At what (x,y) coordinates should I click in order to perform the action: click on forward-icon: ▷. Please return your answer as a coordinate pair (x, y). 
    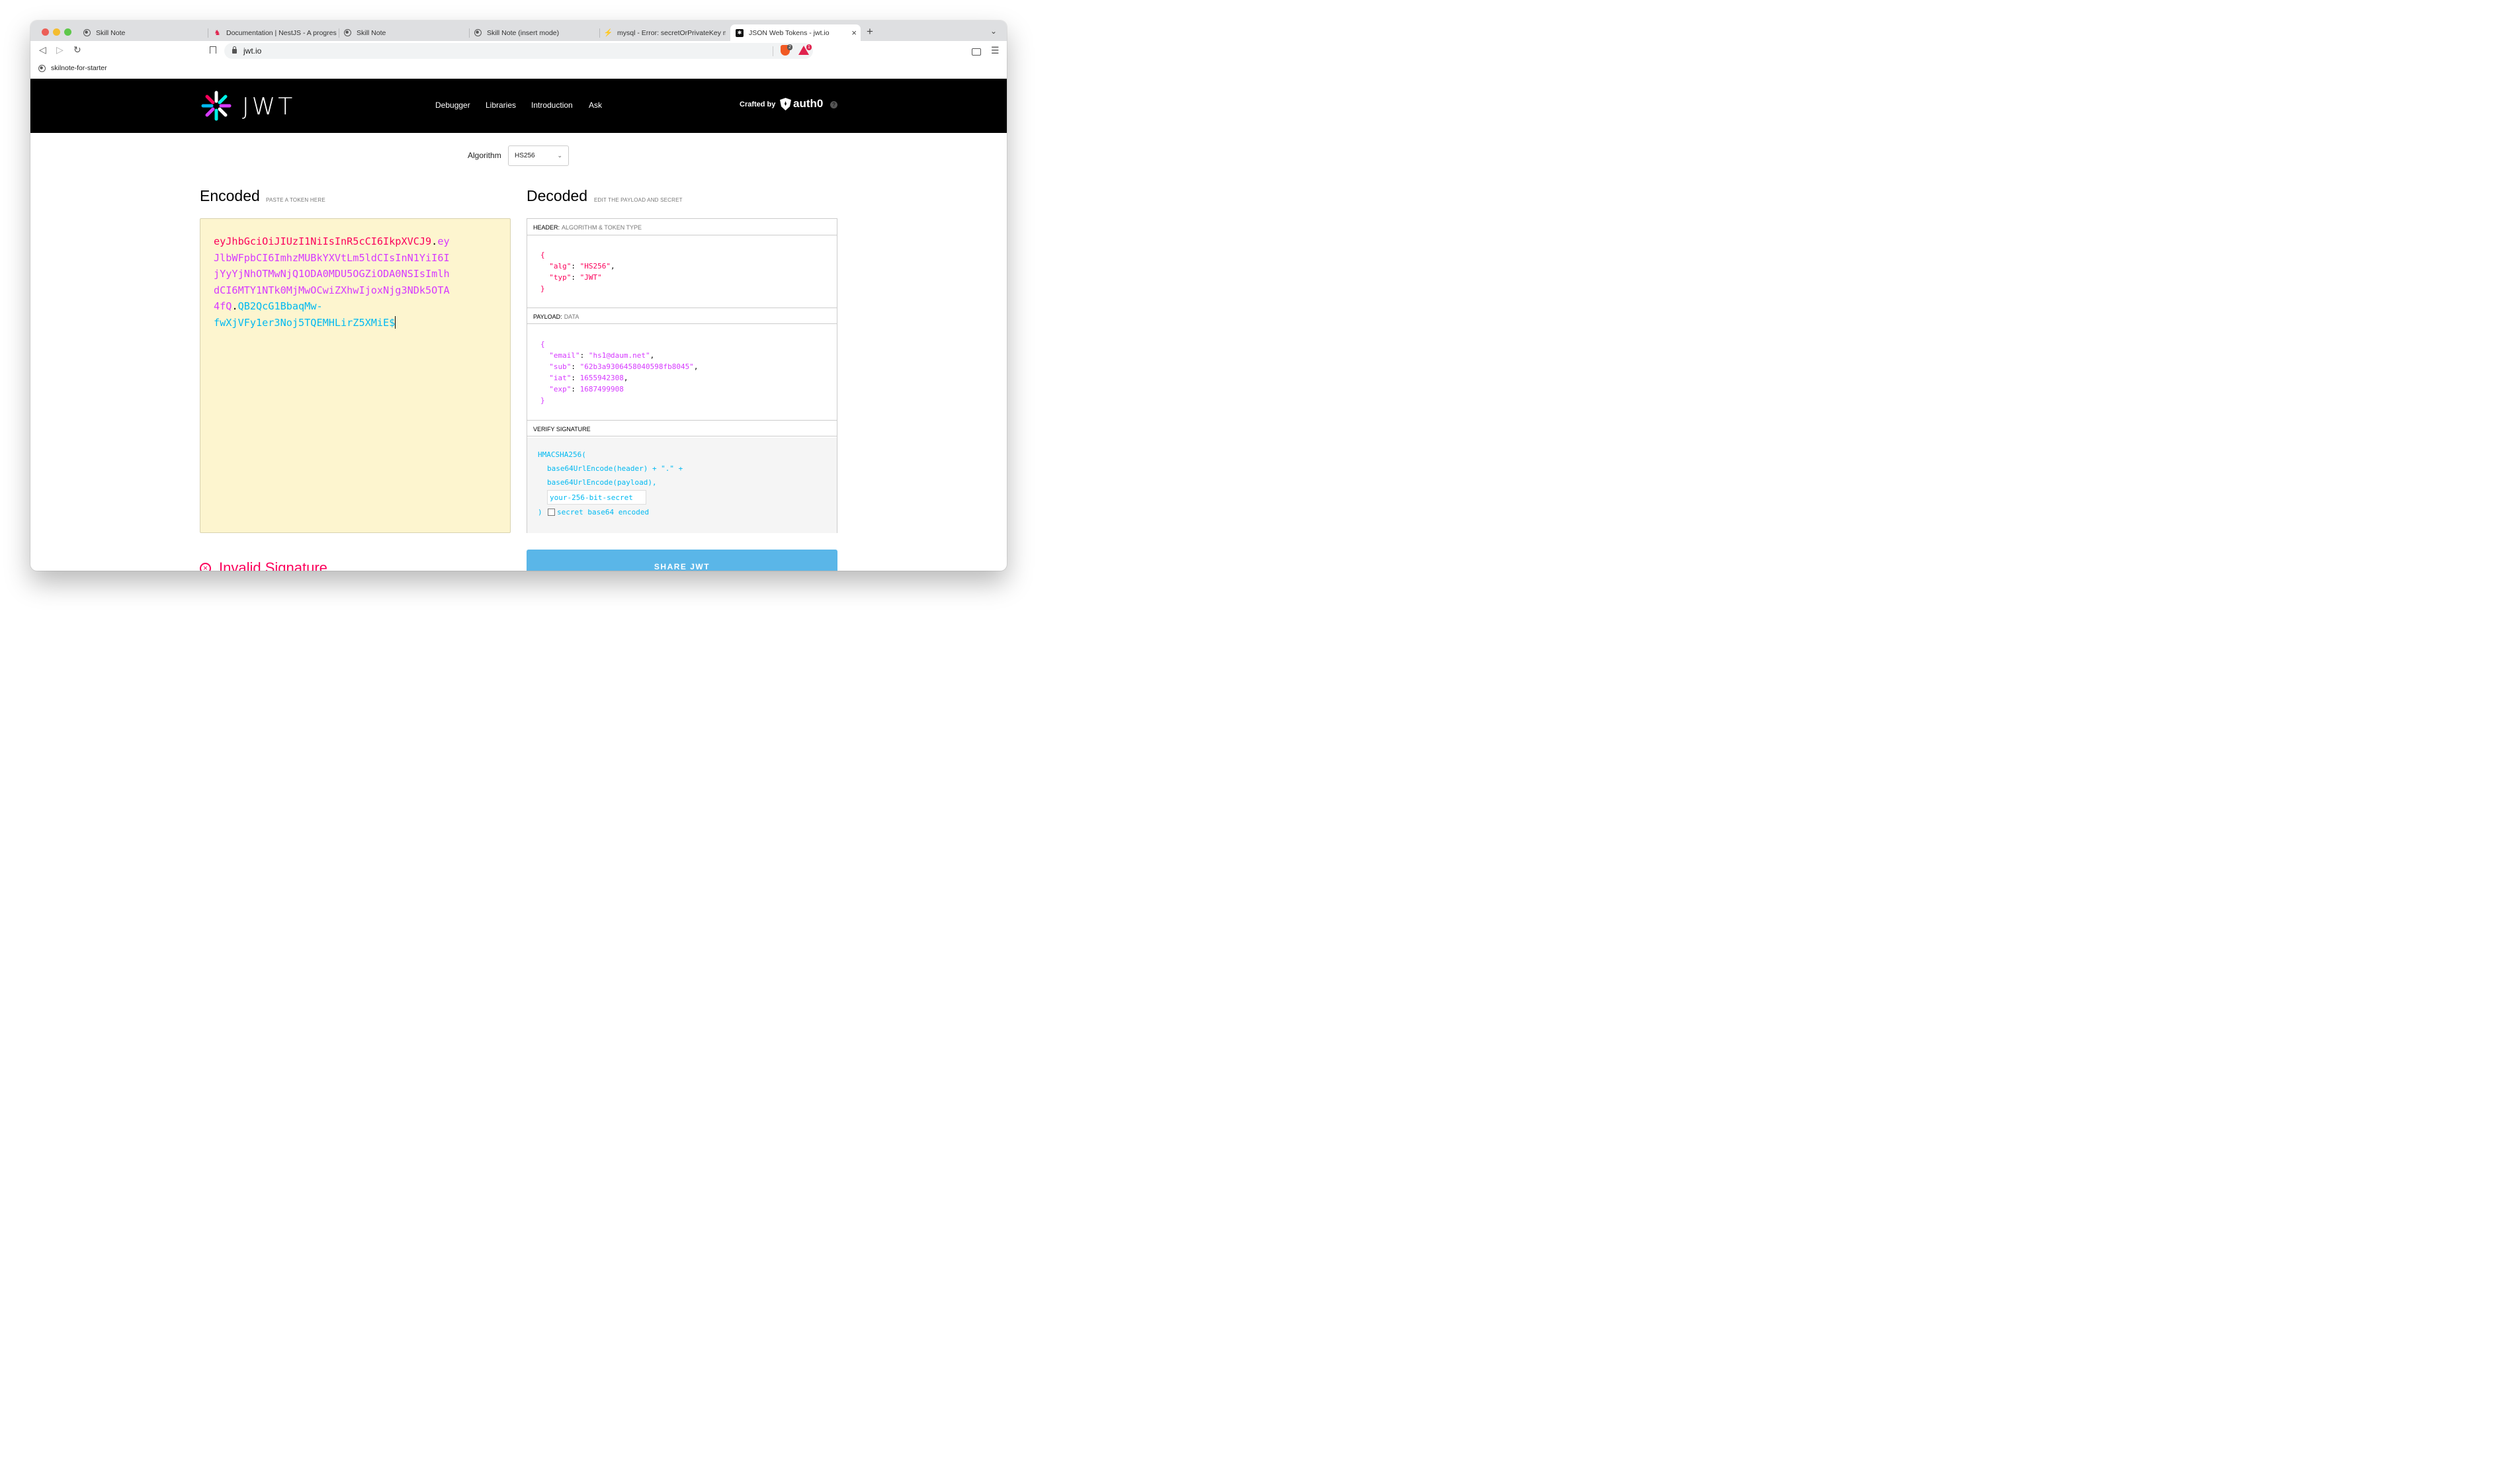
    Looking at the image, I should click on (60, 50).